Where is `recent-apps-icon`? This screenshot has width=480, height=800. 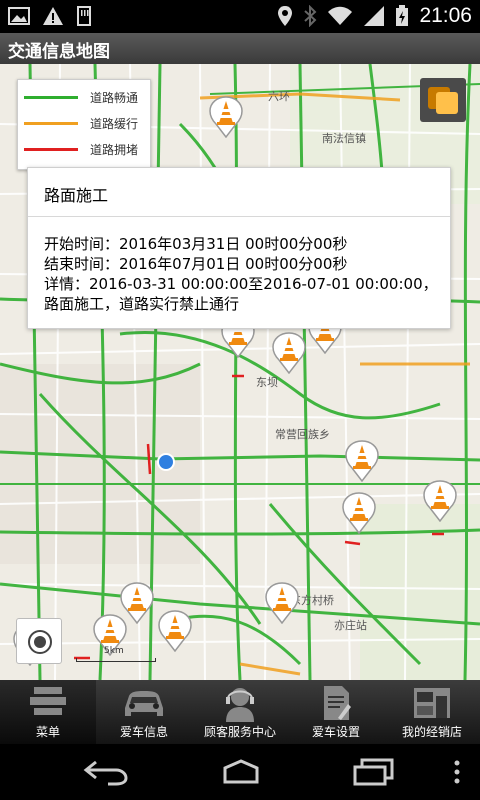
recent-apps-icon is located at coordinates (374, 772).